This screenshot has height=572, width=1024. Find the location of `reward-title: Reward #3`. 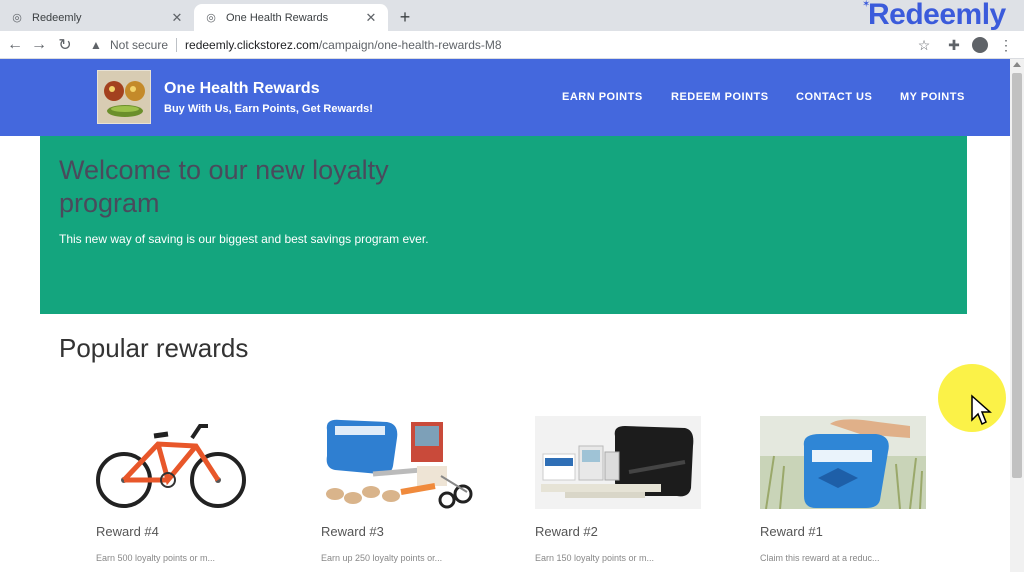

reward-title: Reward #3 is located at coordinates (352, 531).